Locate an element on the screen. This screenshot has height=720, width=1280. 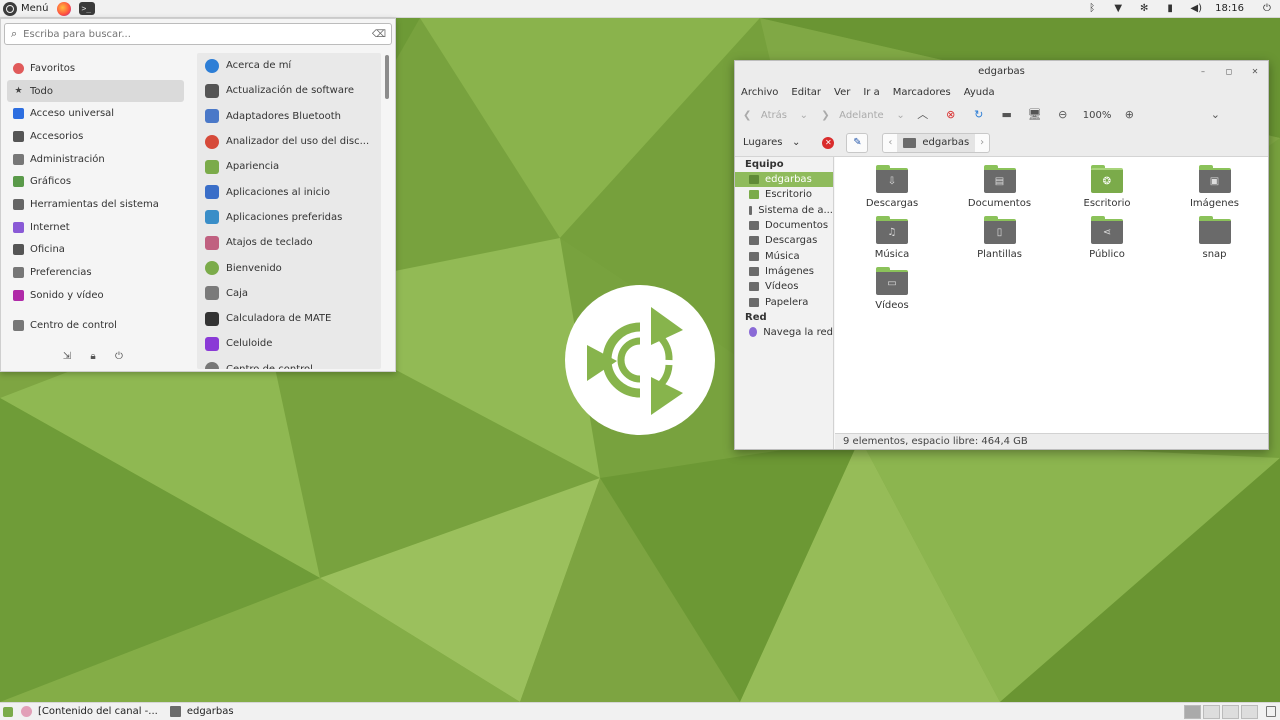
folder-icon is located at coordinates (754, 241).